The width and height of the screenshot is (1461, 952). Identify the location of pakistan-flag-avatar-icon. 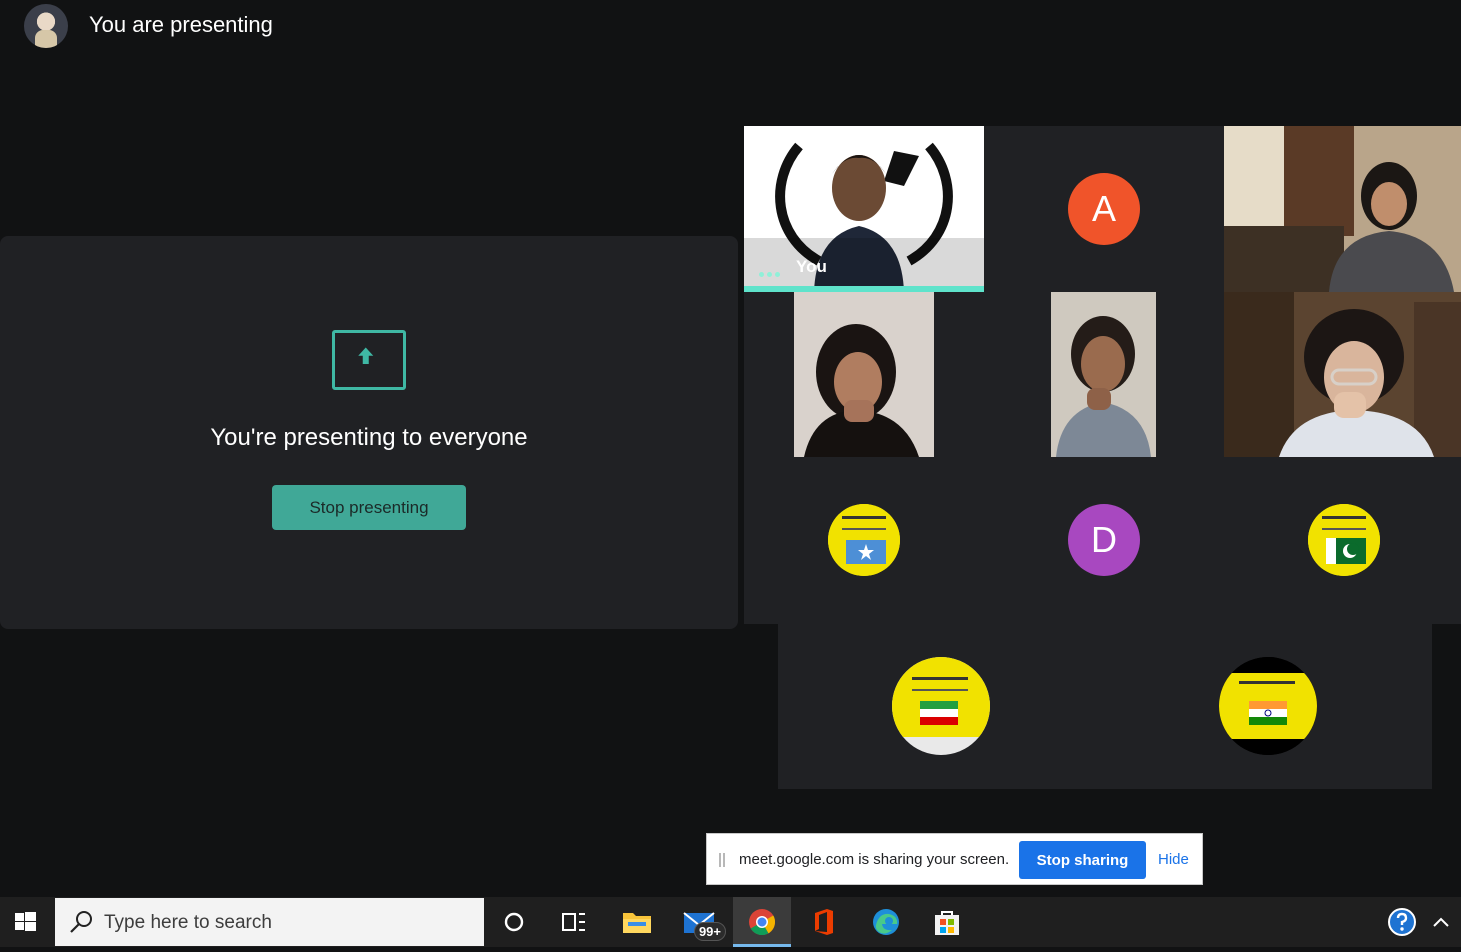
(1344, 540).